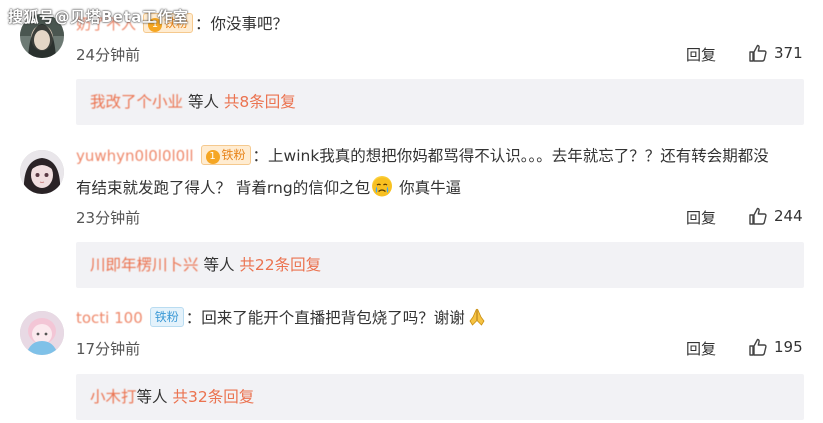 This screenshot has width=823, height=423. Describe the element at coordinates (108, 349) in the screenshot. I see `timestamp: 17分钟前` at that location.